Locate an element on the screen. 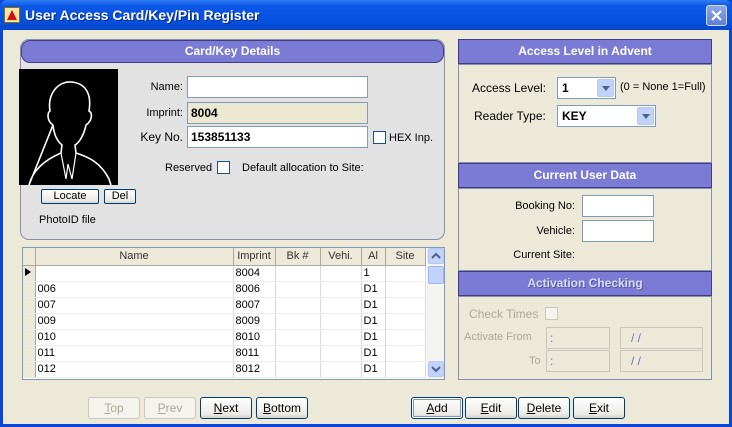  table-row: 010 8010 D1 is located at coordinates (224, 337).